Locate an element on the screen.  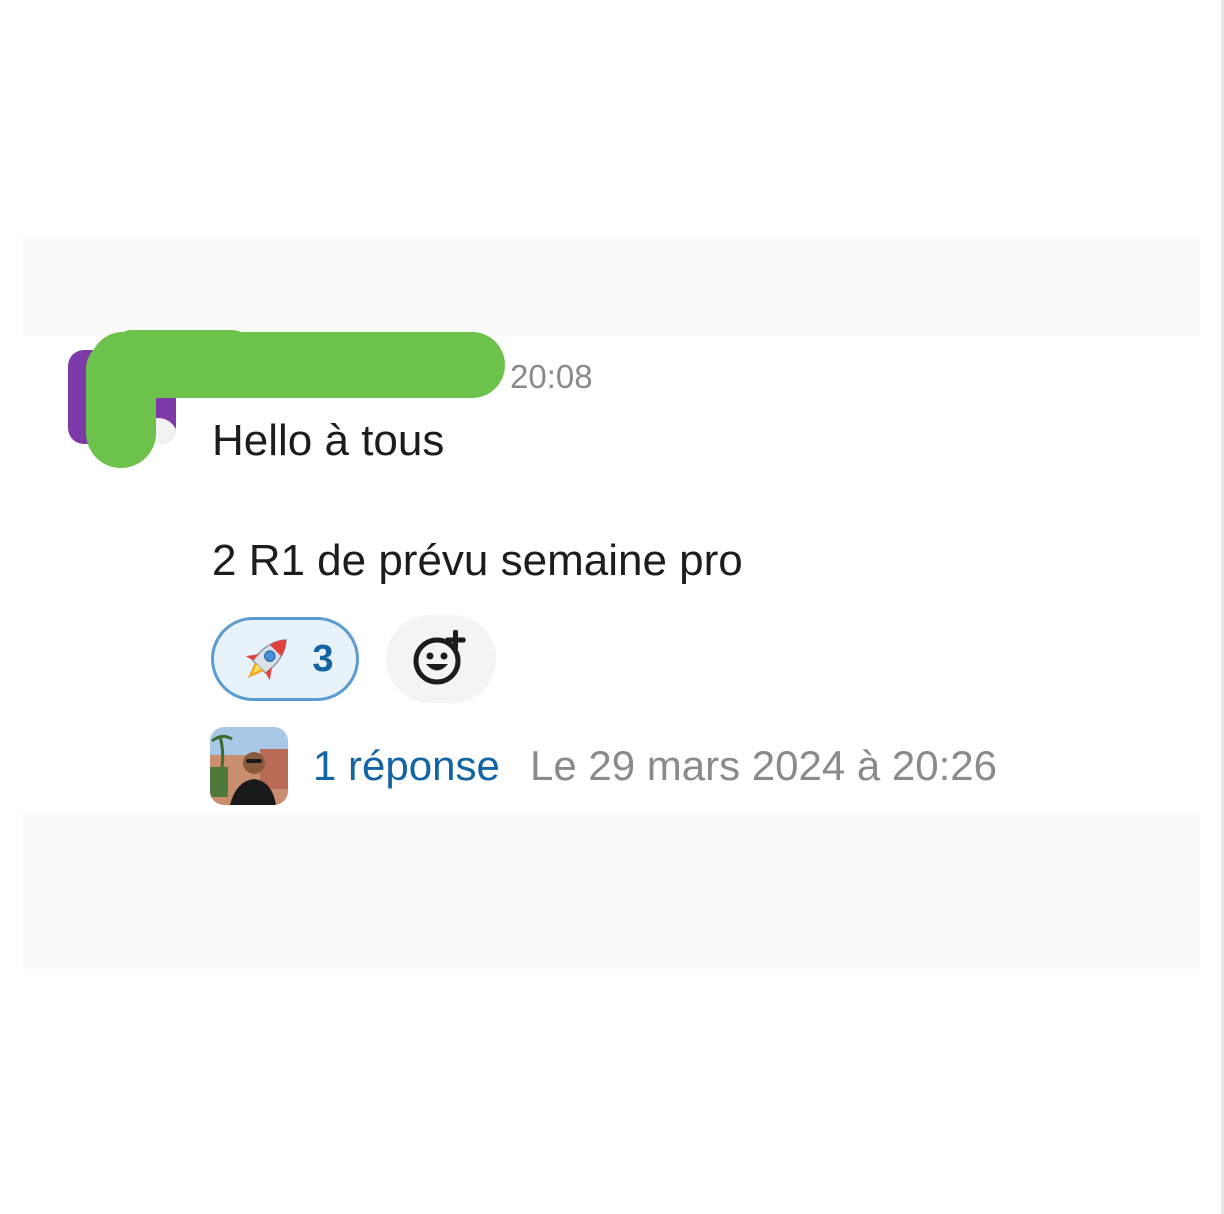
add-reaction-button is located at coordinates (441, 659).